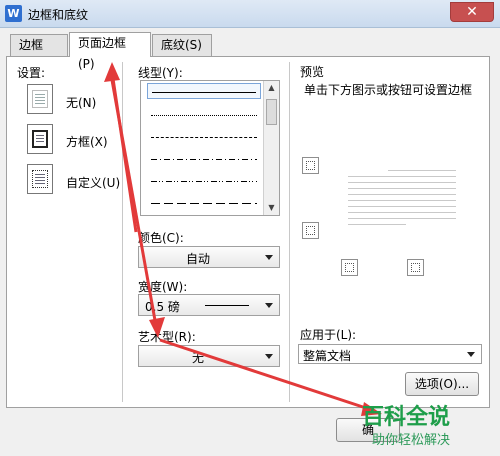  I want to click on tab-page-borders: 页面边框(P), so click(110, 51).